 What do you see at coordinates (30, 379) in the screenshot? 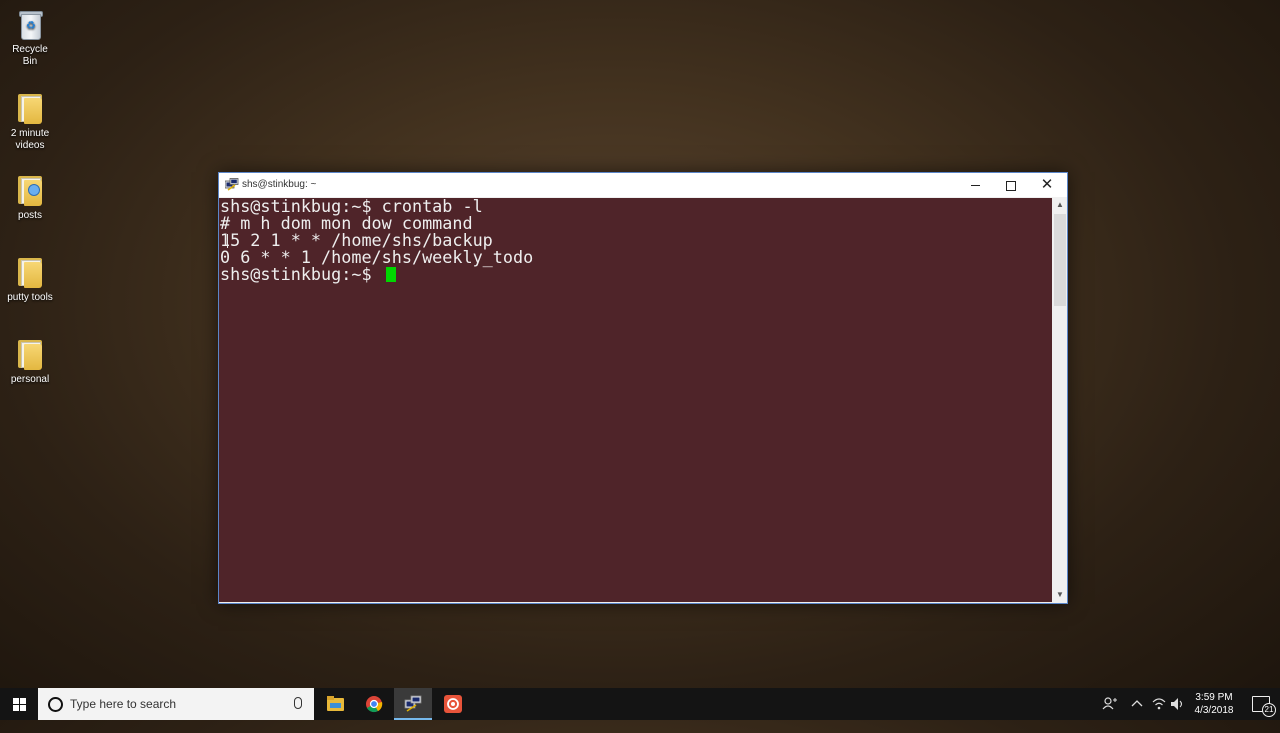
I see `desktop-icon-label: personal` at bounding box center [30, 379].